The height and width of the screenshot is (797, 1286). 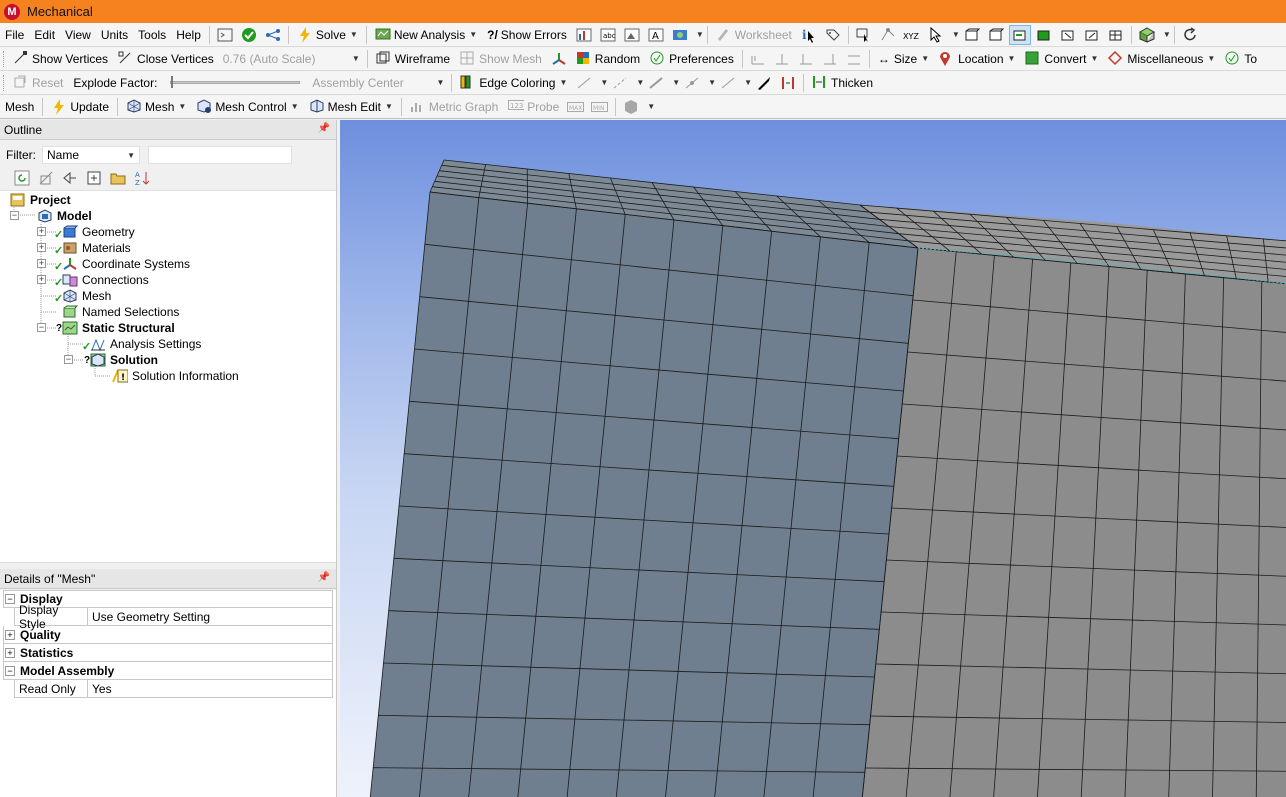 I want to click on explode-factor-slider, so click(x=235, y=82).